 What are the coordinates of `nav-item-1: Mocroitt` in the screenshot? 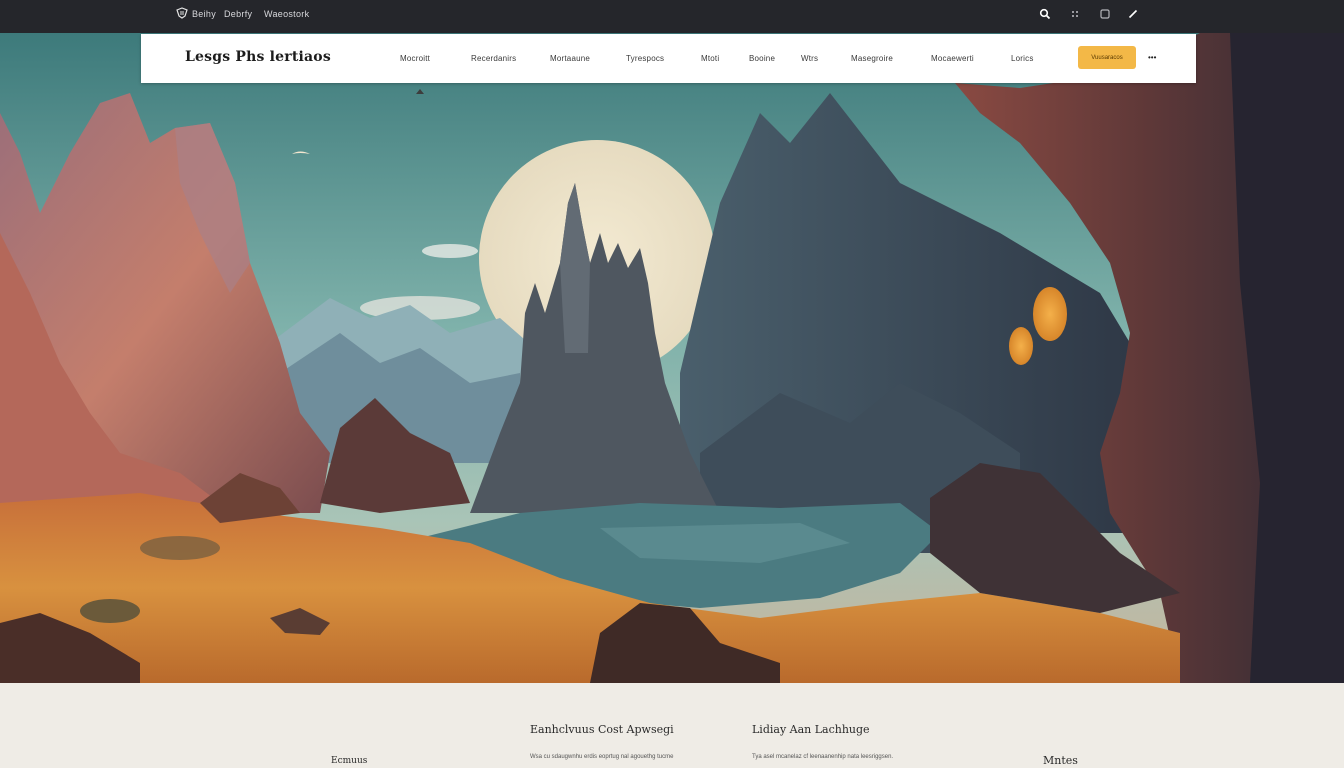 It's located at (415, 58).